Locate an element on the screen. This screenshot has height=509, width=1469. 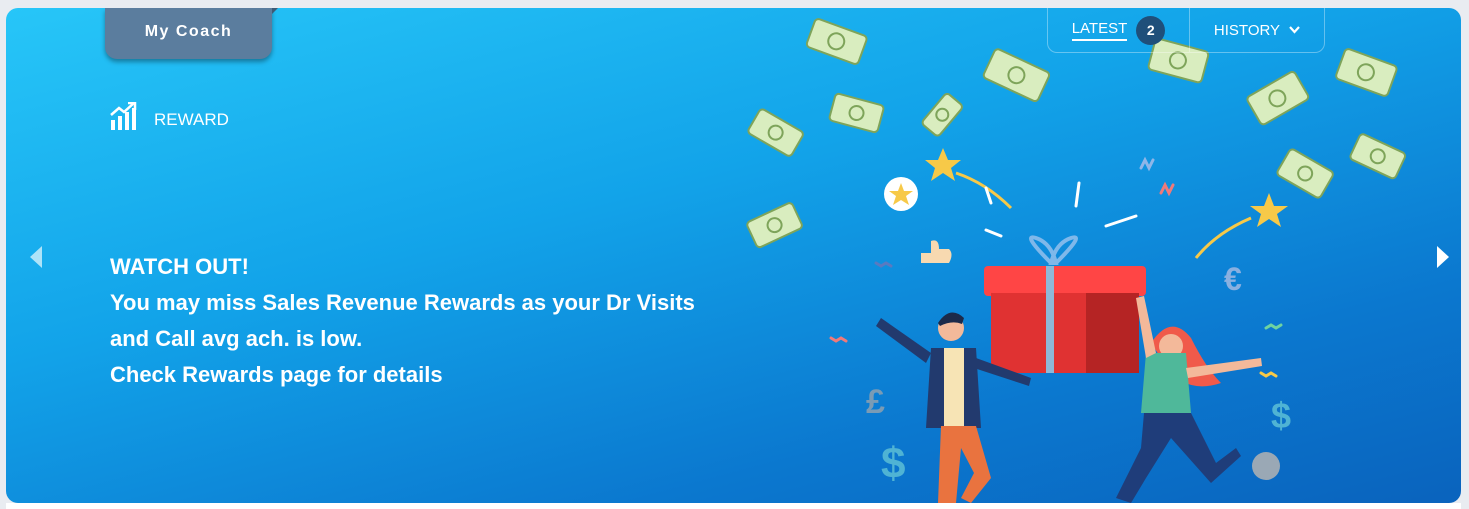
my-coach-label: My Coach is located at coordinates (188, 31).